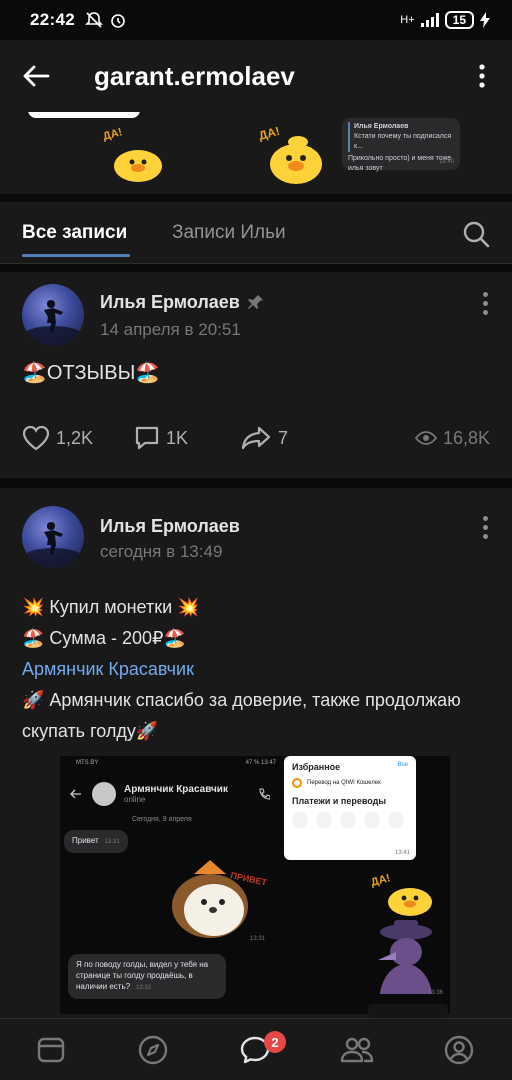 The image size is (512, 1080). I want to click on redacted-area, so click(408, 1011).